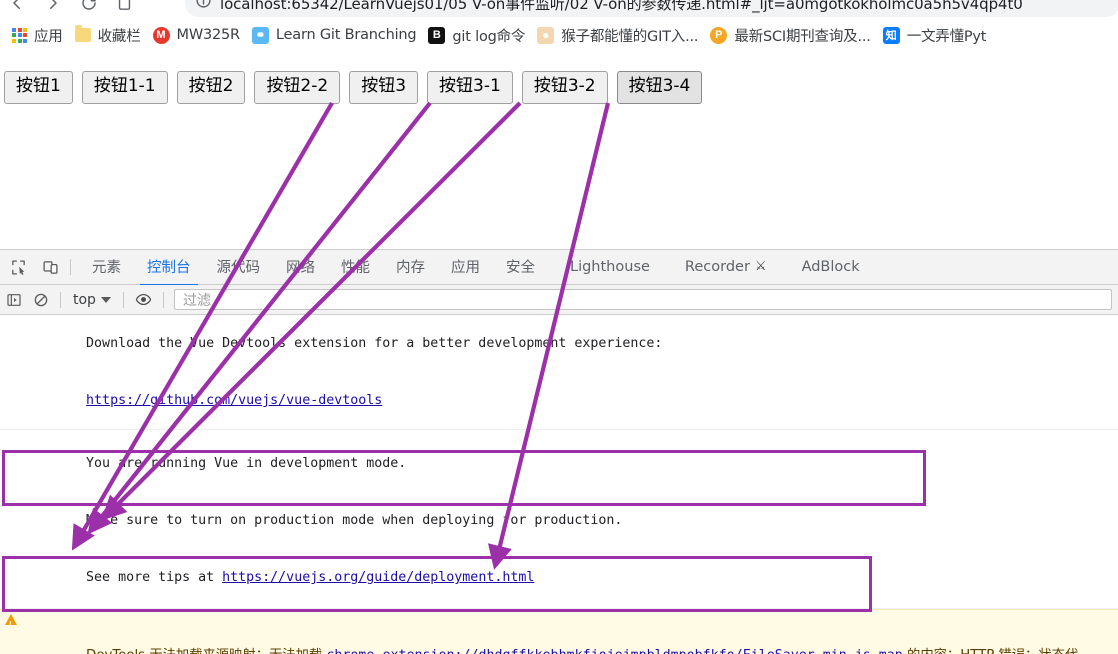  I want to click on bookmark-mw325r: M MW325R, so click(198, 35).